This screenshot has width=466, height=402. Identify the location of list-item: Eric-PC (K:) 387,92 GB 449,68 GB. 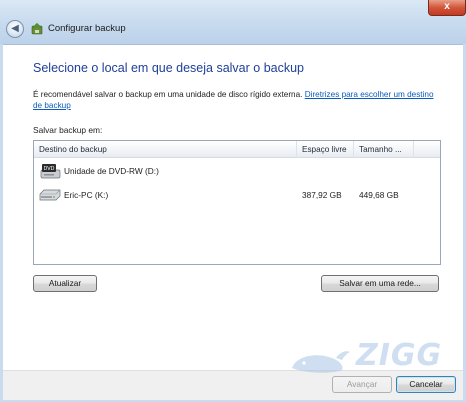
(237, 195).